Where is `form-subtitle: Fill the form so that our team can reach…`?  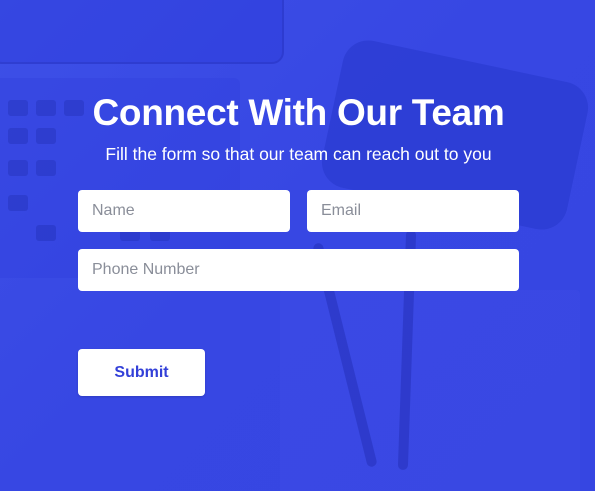 form-subtitle: Fill the form so that our team can reach… is located at coordinates (298, 154).